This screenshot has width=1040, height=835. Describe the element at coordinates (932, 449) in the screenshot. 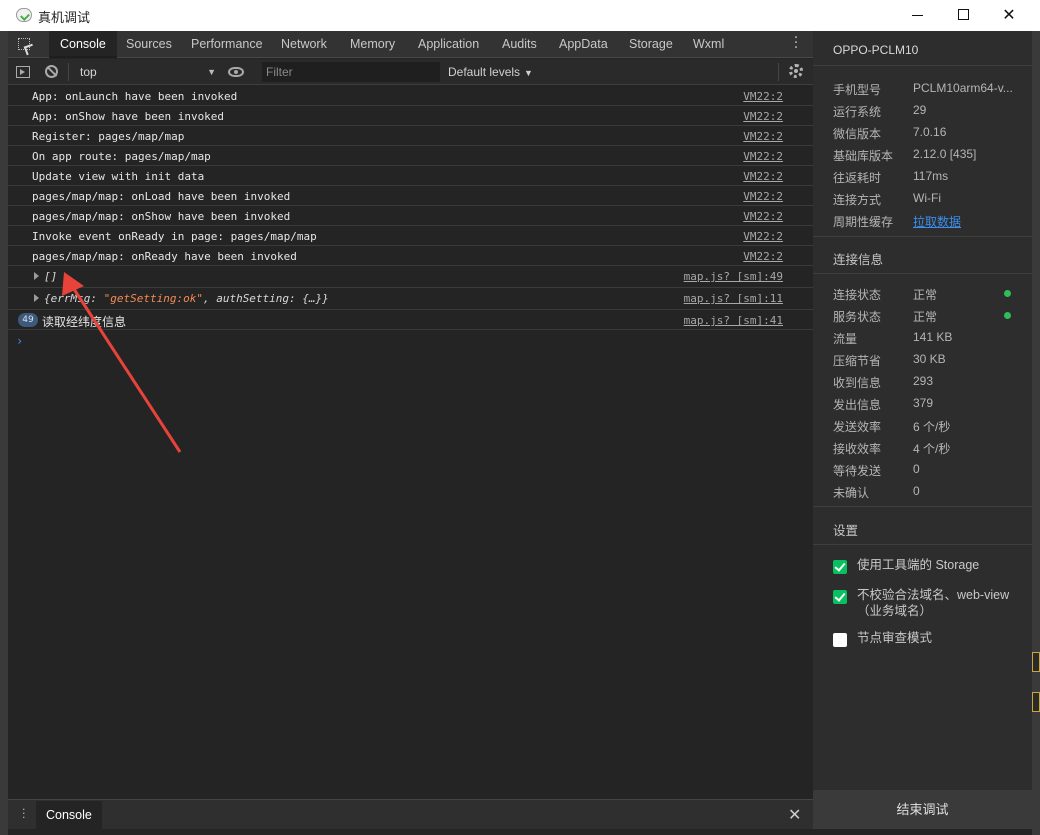

I see `conn-value: 4 个/秒` at that location.